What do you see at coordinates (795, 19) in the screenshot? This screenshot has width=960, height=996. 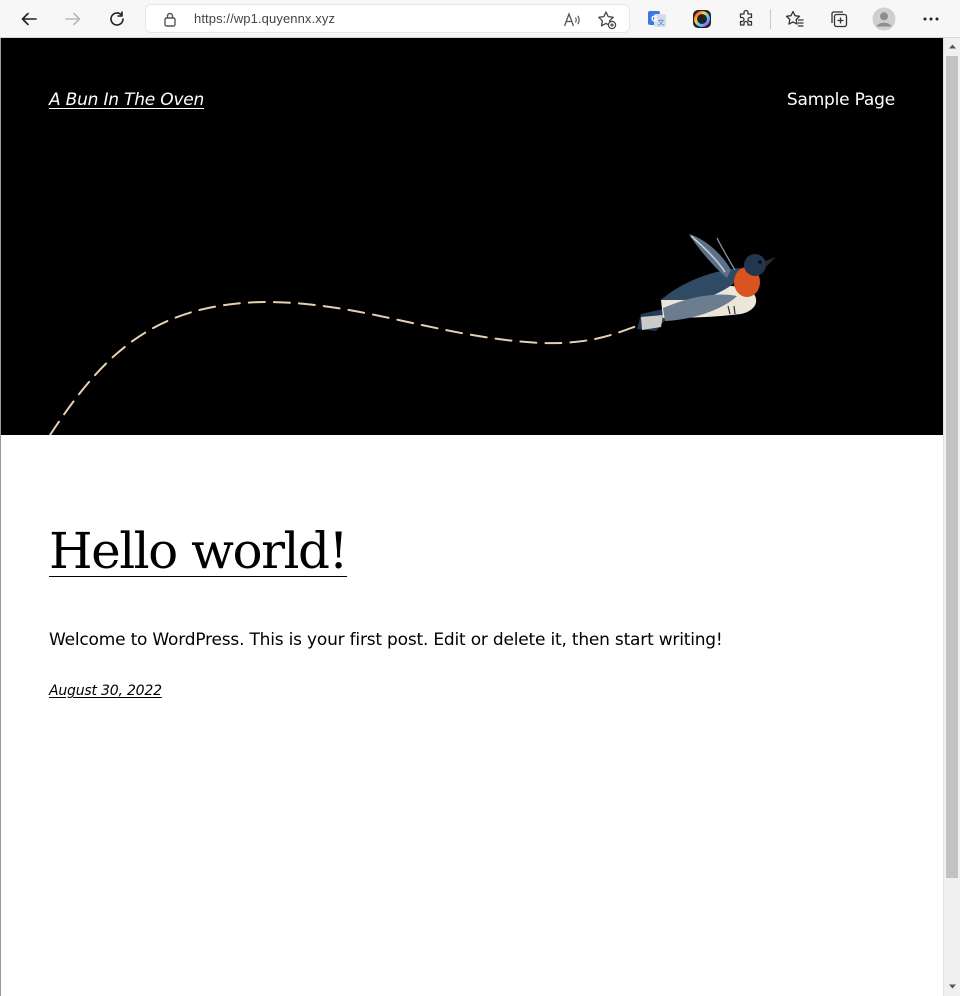 I see `favorites-icon` at bounding box center [795, 19].